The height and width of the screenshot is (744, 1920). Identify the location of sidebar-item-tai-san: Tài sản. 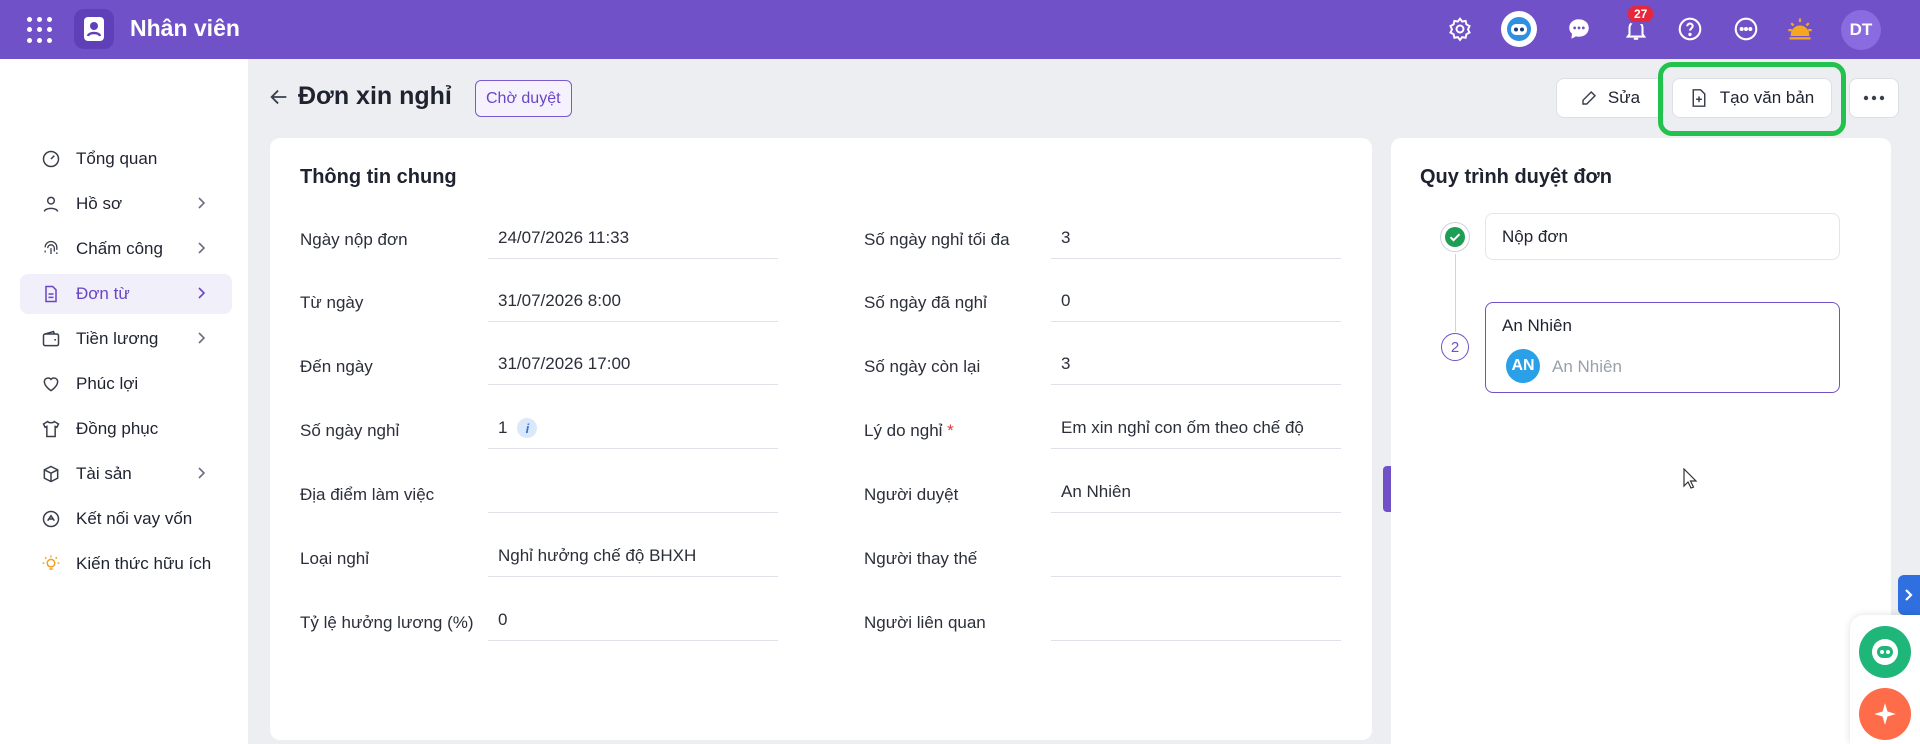
(126, 474).